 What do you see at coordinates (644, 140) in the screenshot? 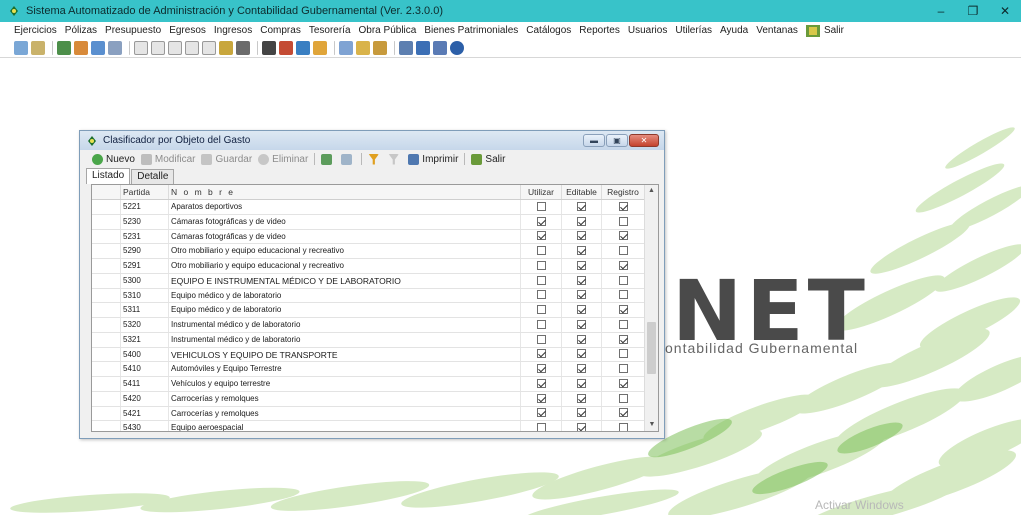
I see `child-close-button: ✕` at bounding box center [644, 140].